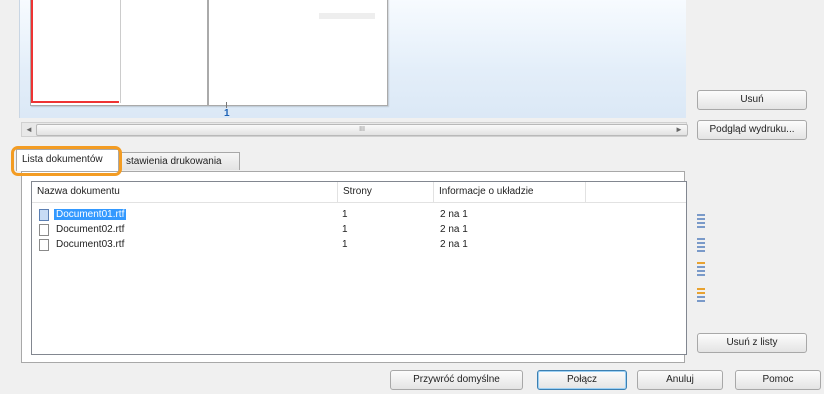  What do you see at coordinates (386, 192) in the screenshot?
I see `column-header-pages: Strony` at bounding box center [386, 192].